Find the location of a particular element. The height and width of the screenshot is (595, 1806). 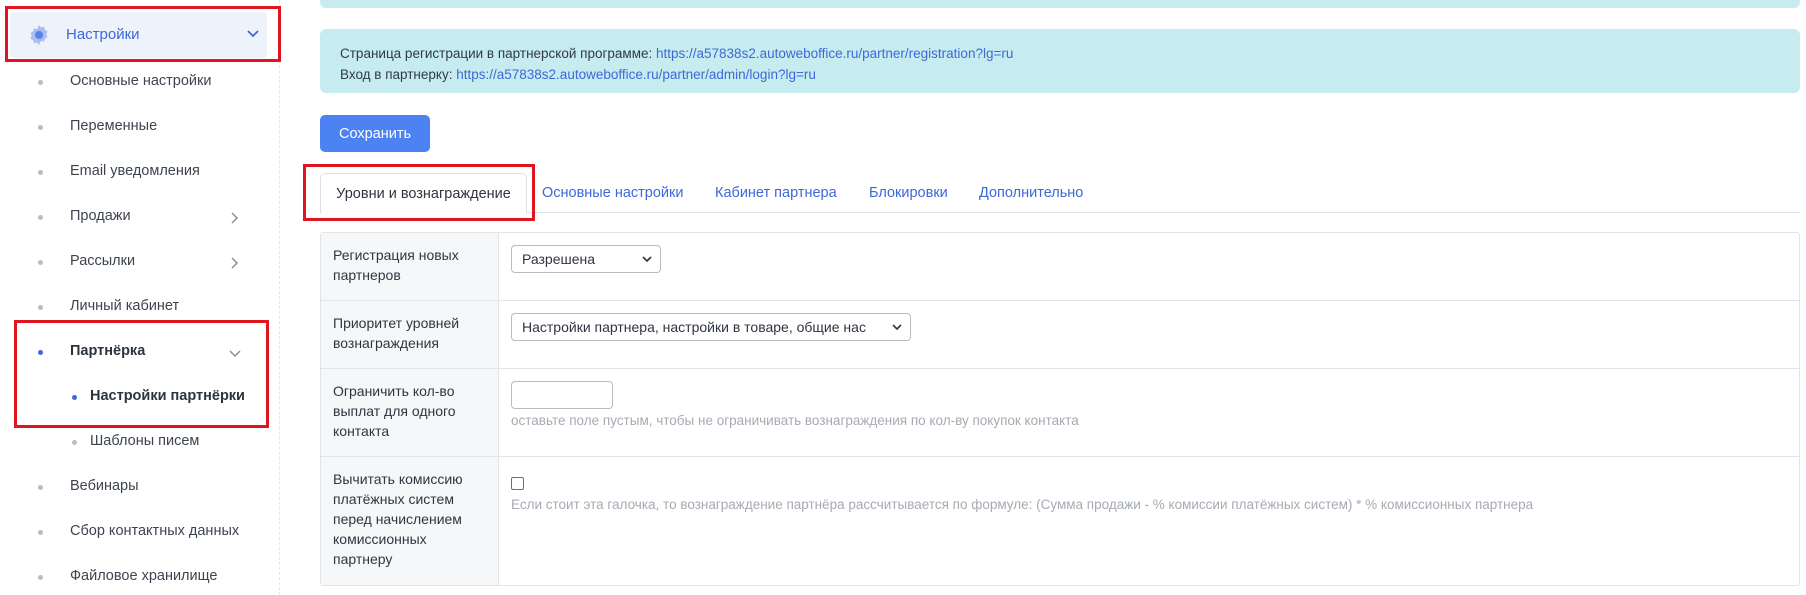

sidebar-item-mailings: Рассылки is located at coordinates (135, 262).